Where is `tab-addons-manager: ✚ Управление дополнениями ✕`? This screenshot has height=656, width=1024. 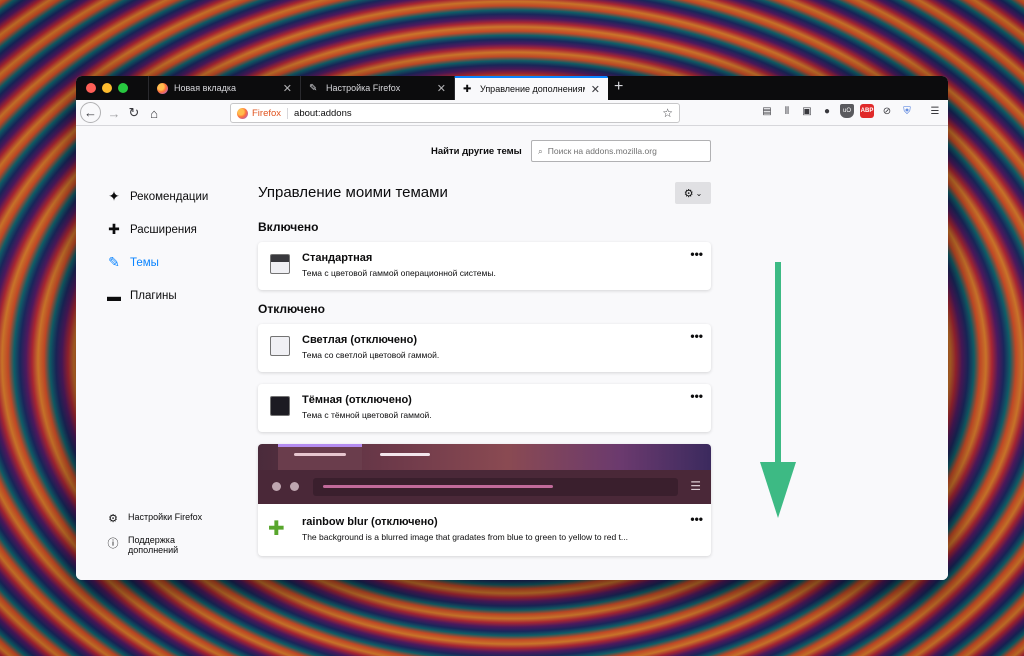
tab-addons-manager: ✚ Управление дополнениями ✕ is located at coordinates (531, 88).